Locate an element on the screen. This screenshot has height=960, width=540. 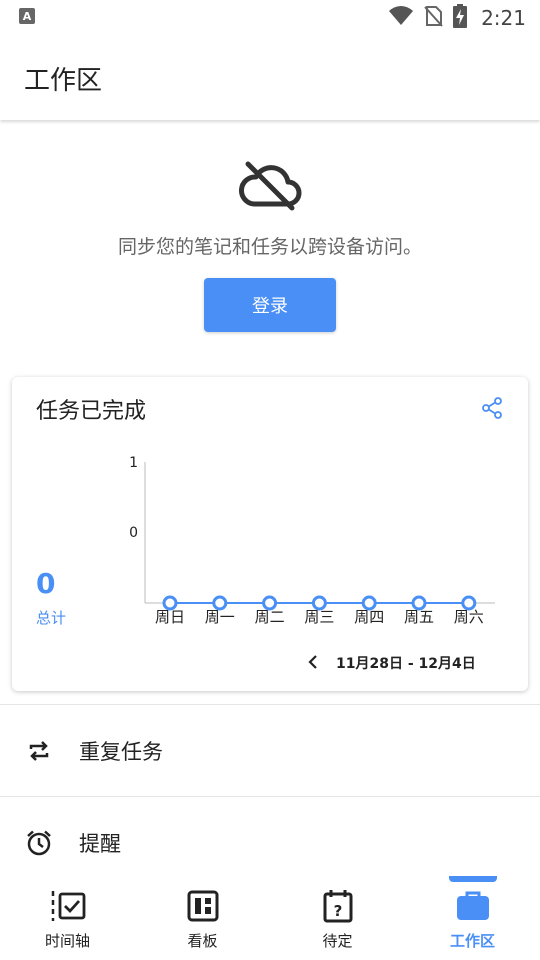
chart-x-tick-label: 周三 is located at coordinates (319, 617).